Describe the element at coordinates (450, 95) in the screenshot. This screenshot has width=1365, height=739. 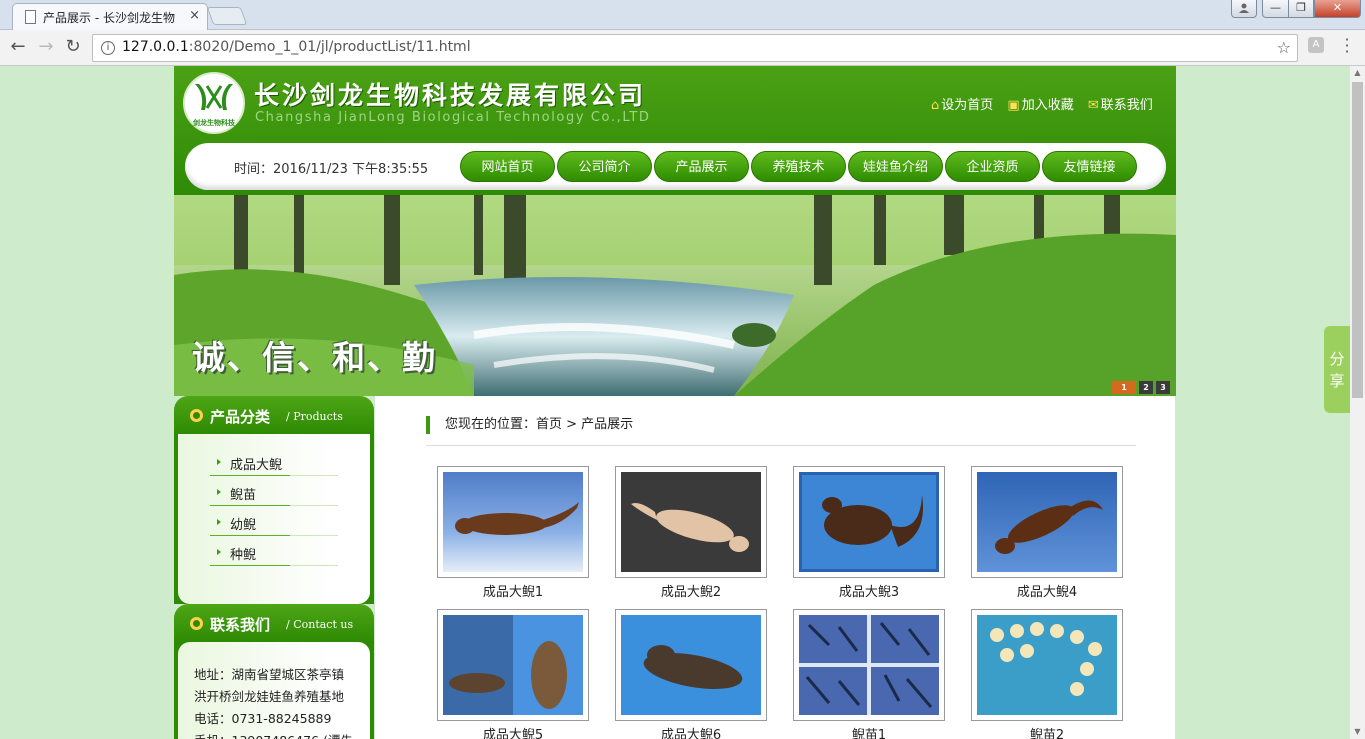
I see `company-name: 长沙剑龙生物科技发展有限公司` at that location.